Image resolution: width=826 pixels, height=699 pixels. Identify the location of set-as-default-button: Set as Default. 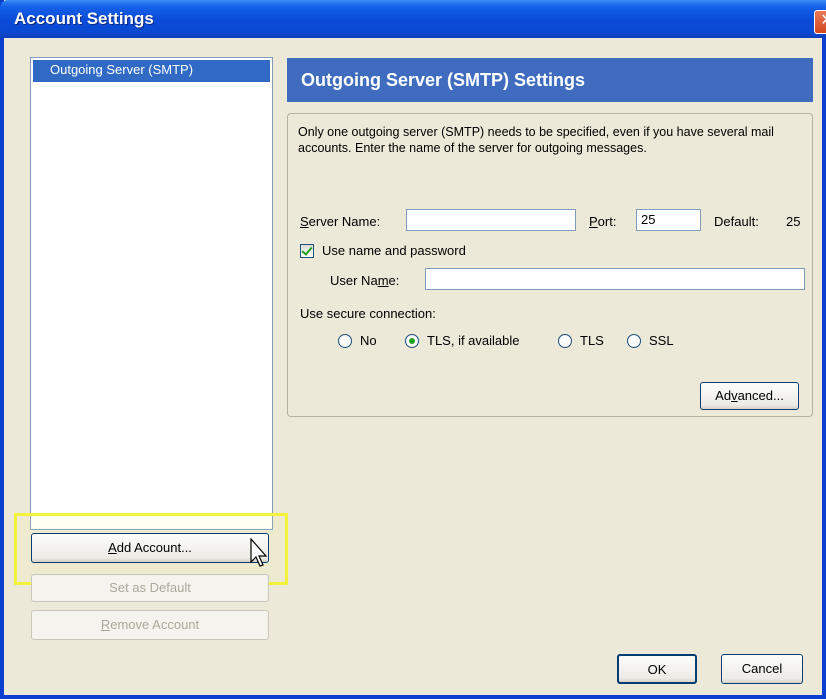
(150, 588).